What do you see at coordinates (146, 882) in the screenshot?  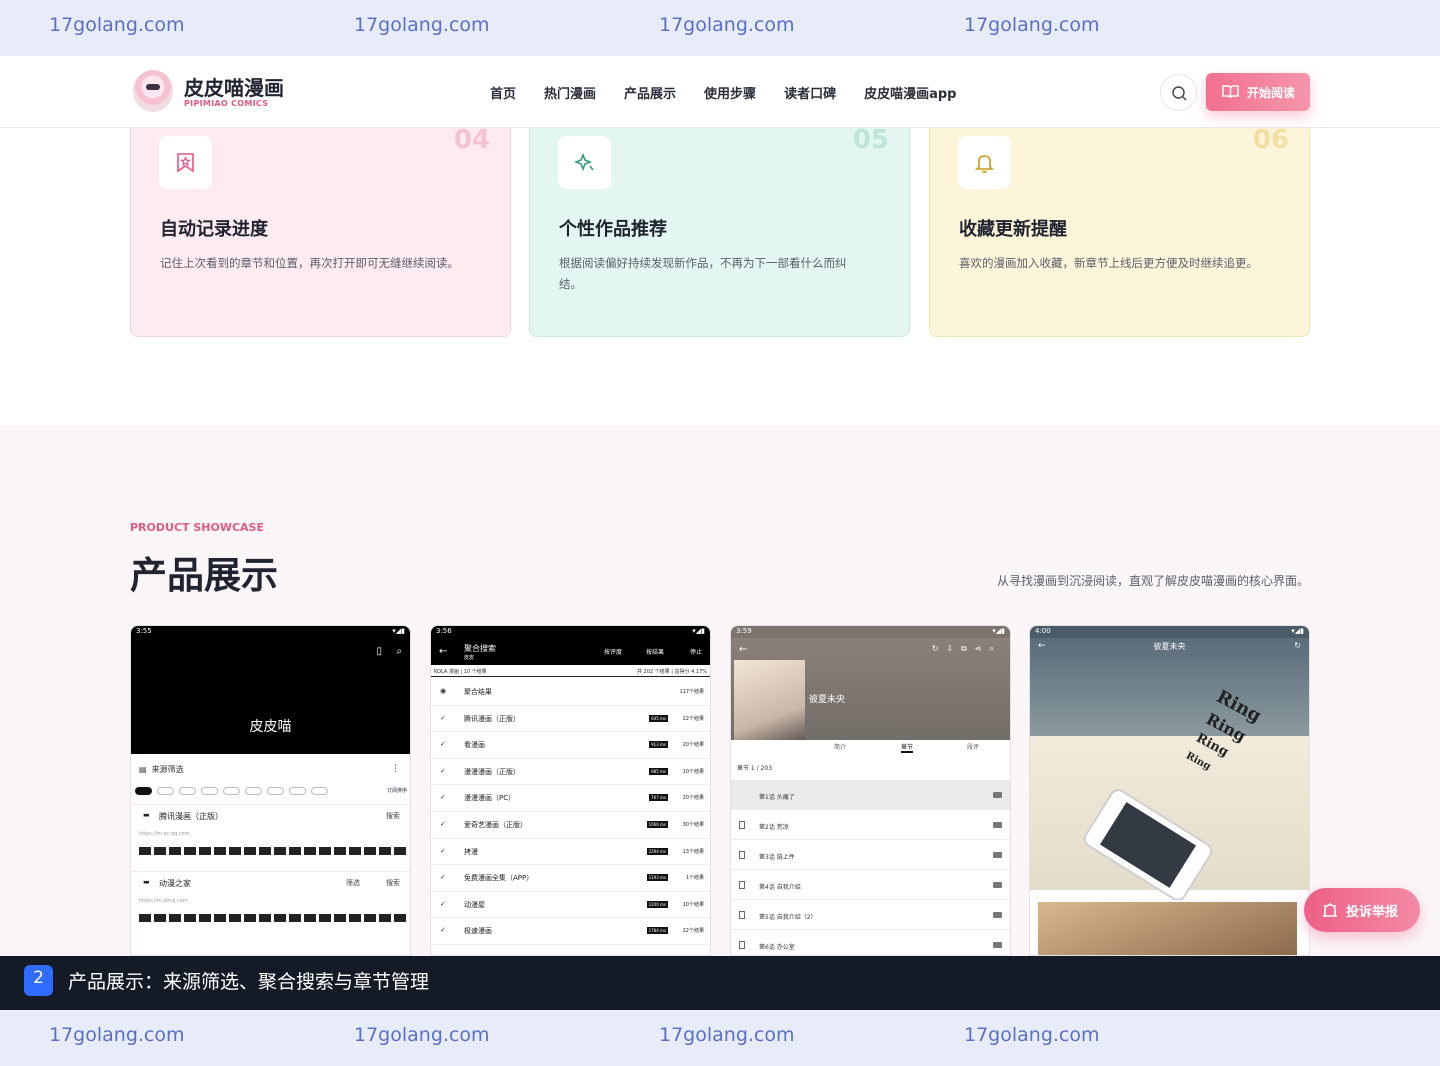 I see `source-icon: ▬` at bounding box center [146, 882].